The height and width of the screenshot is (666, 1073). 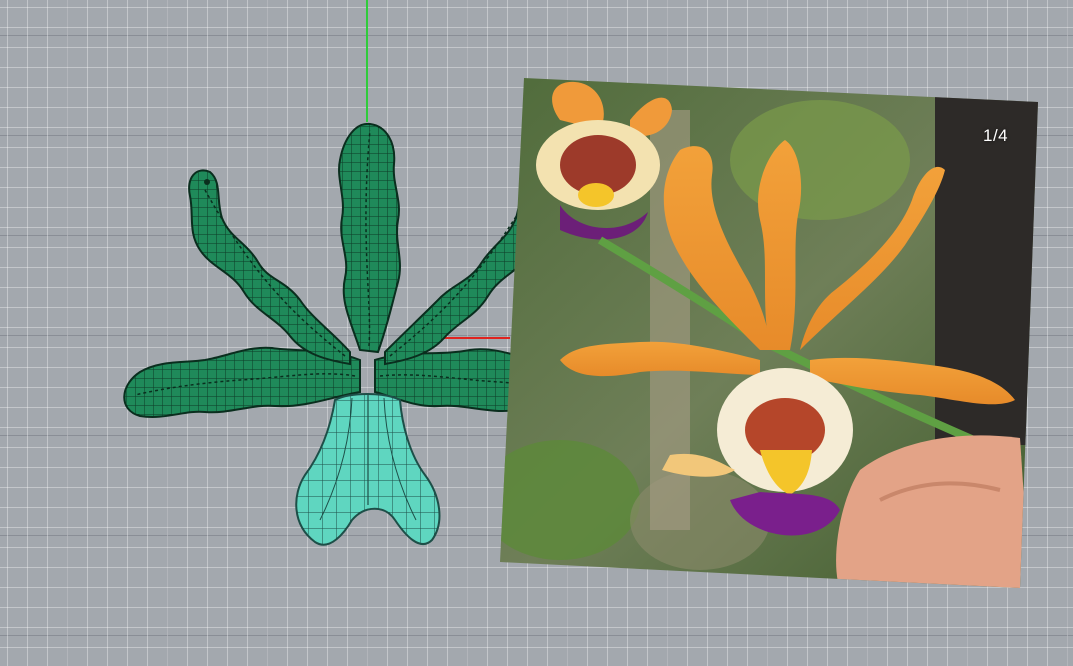 I want to click on y-axis-line, so click(x=367, y=61).